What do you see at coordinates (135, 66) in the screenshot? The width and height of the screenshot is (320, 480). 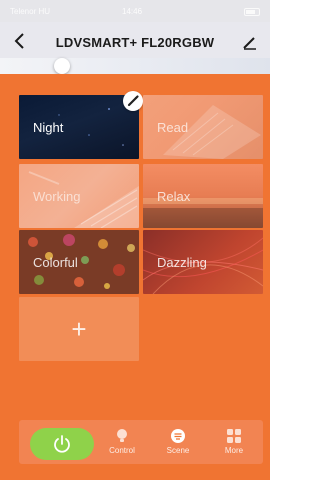 I see `brightness-slider-track` at bounding box center [135, 66].